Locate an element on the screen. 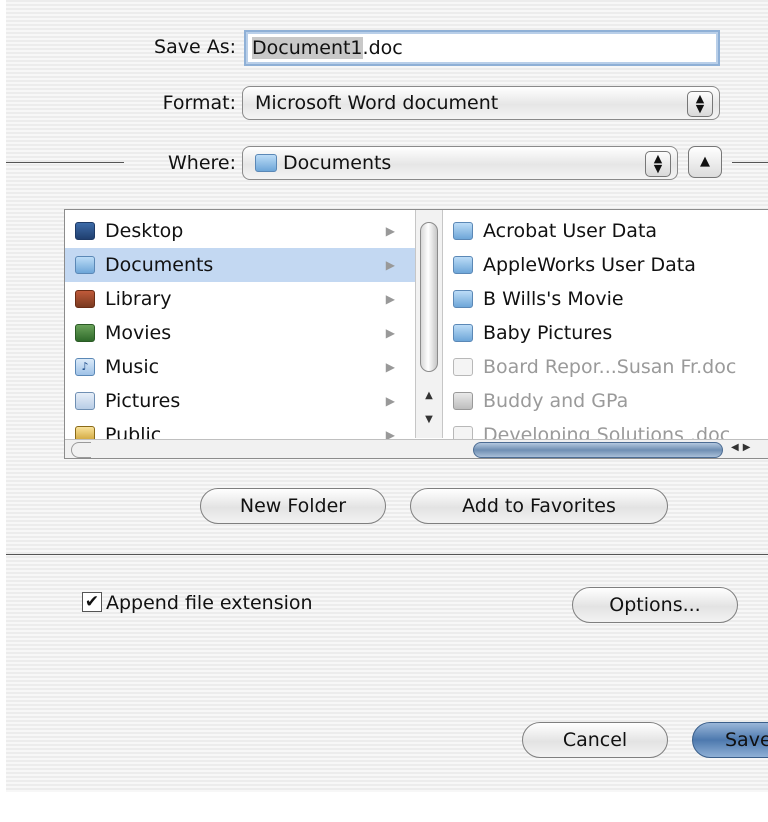 The width and height of the screenshot is (768, 822). image-file-icon is located at coordinates (463, 401).